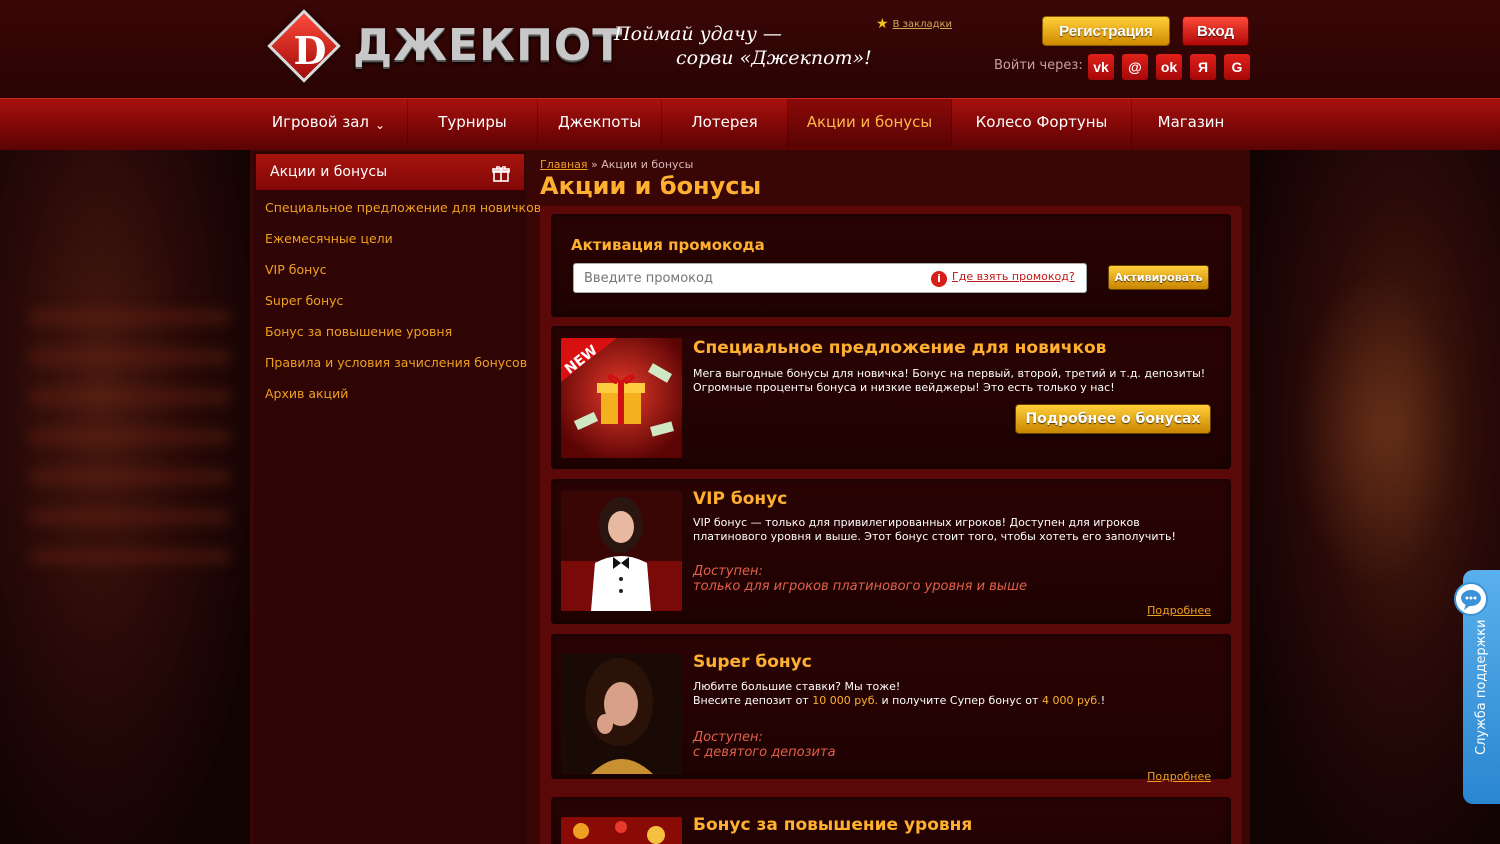 The width and height of the screenshot is (1500, 844). I want to click on slogan-line-1: Поймай удачу —, so click(698, 34).